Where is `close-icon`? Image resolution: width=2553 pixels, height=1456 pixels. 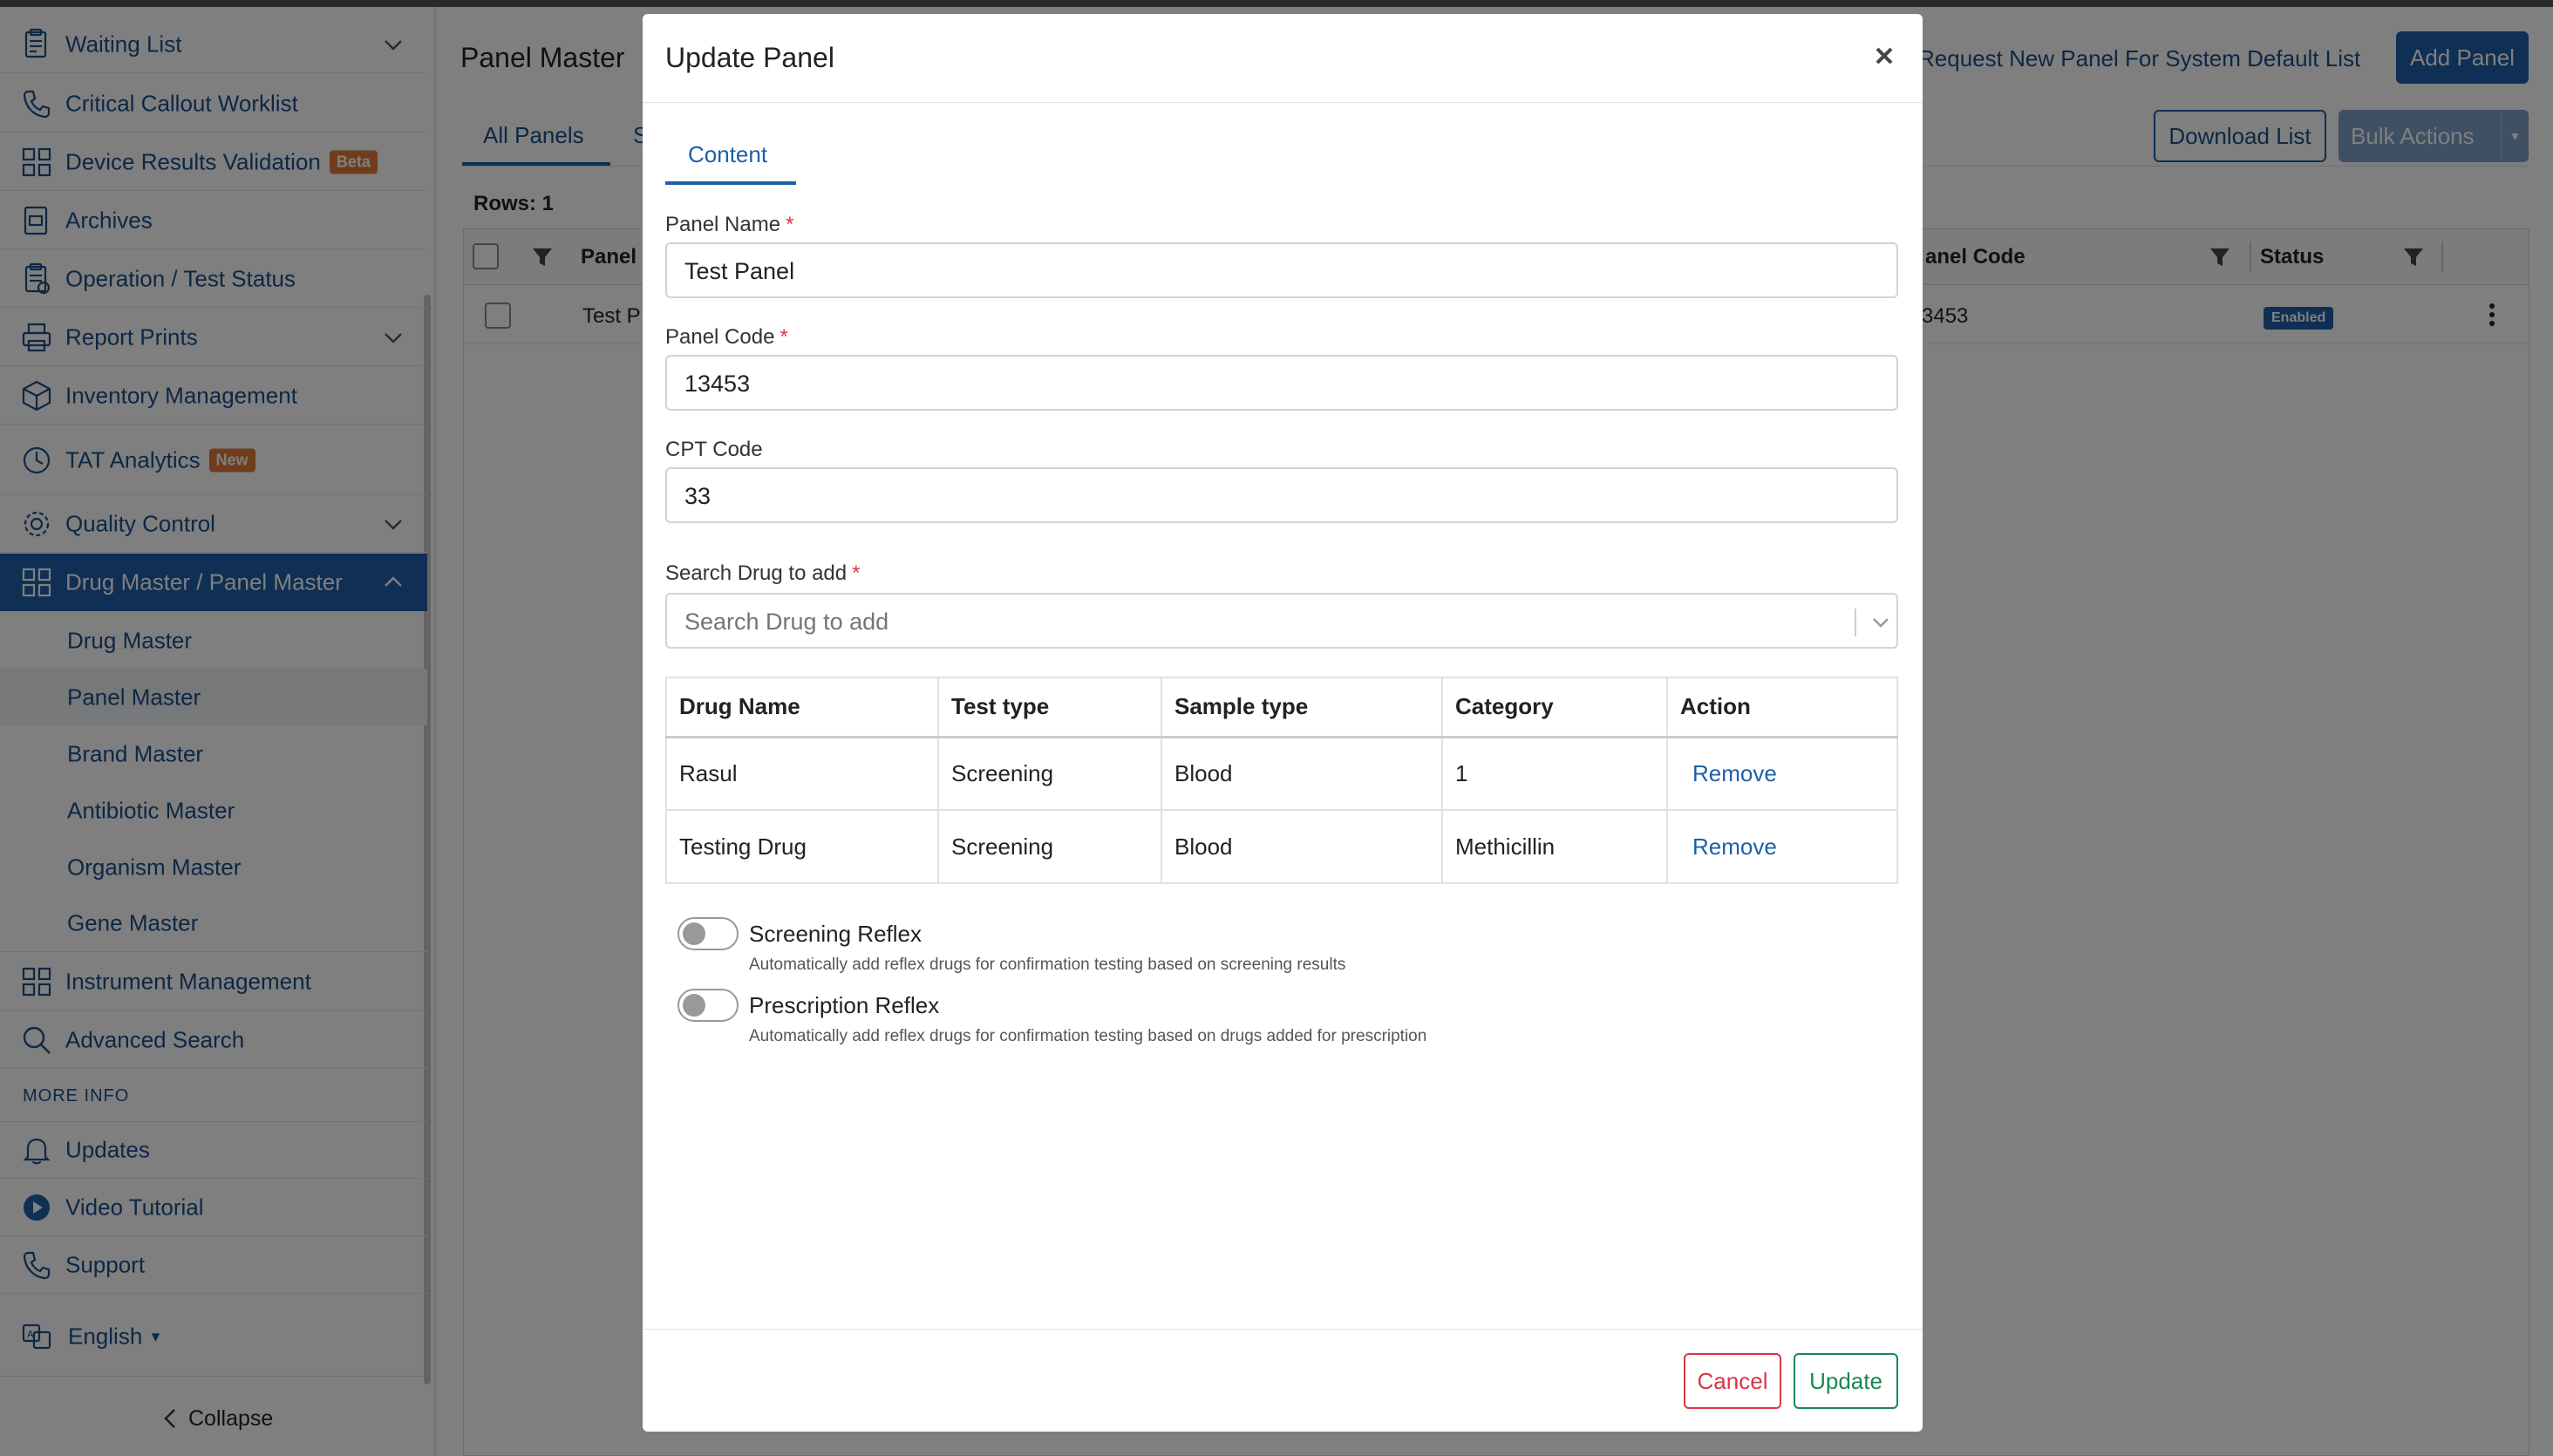
close-icon is located at coordinates (1884, 56).